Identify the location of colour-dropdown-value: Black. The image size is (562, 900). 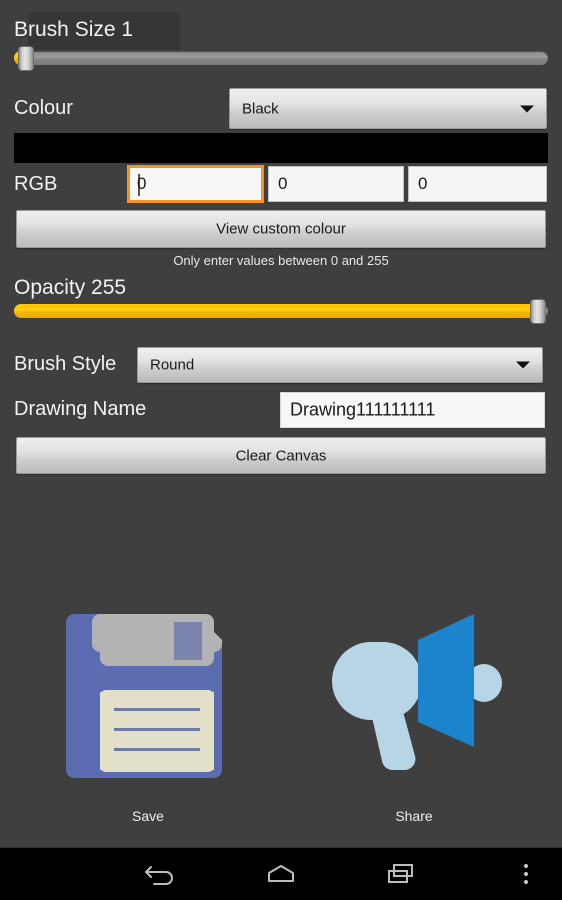
(260, 108).